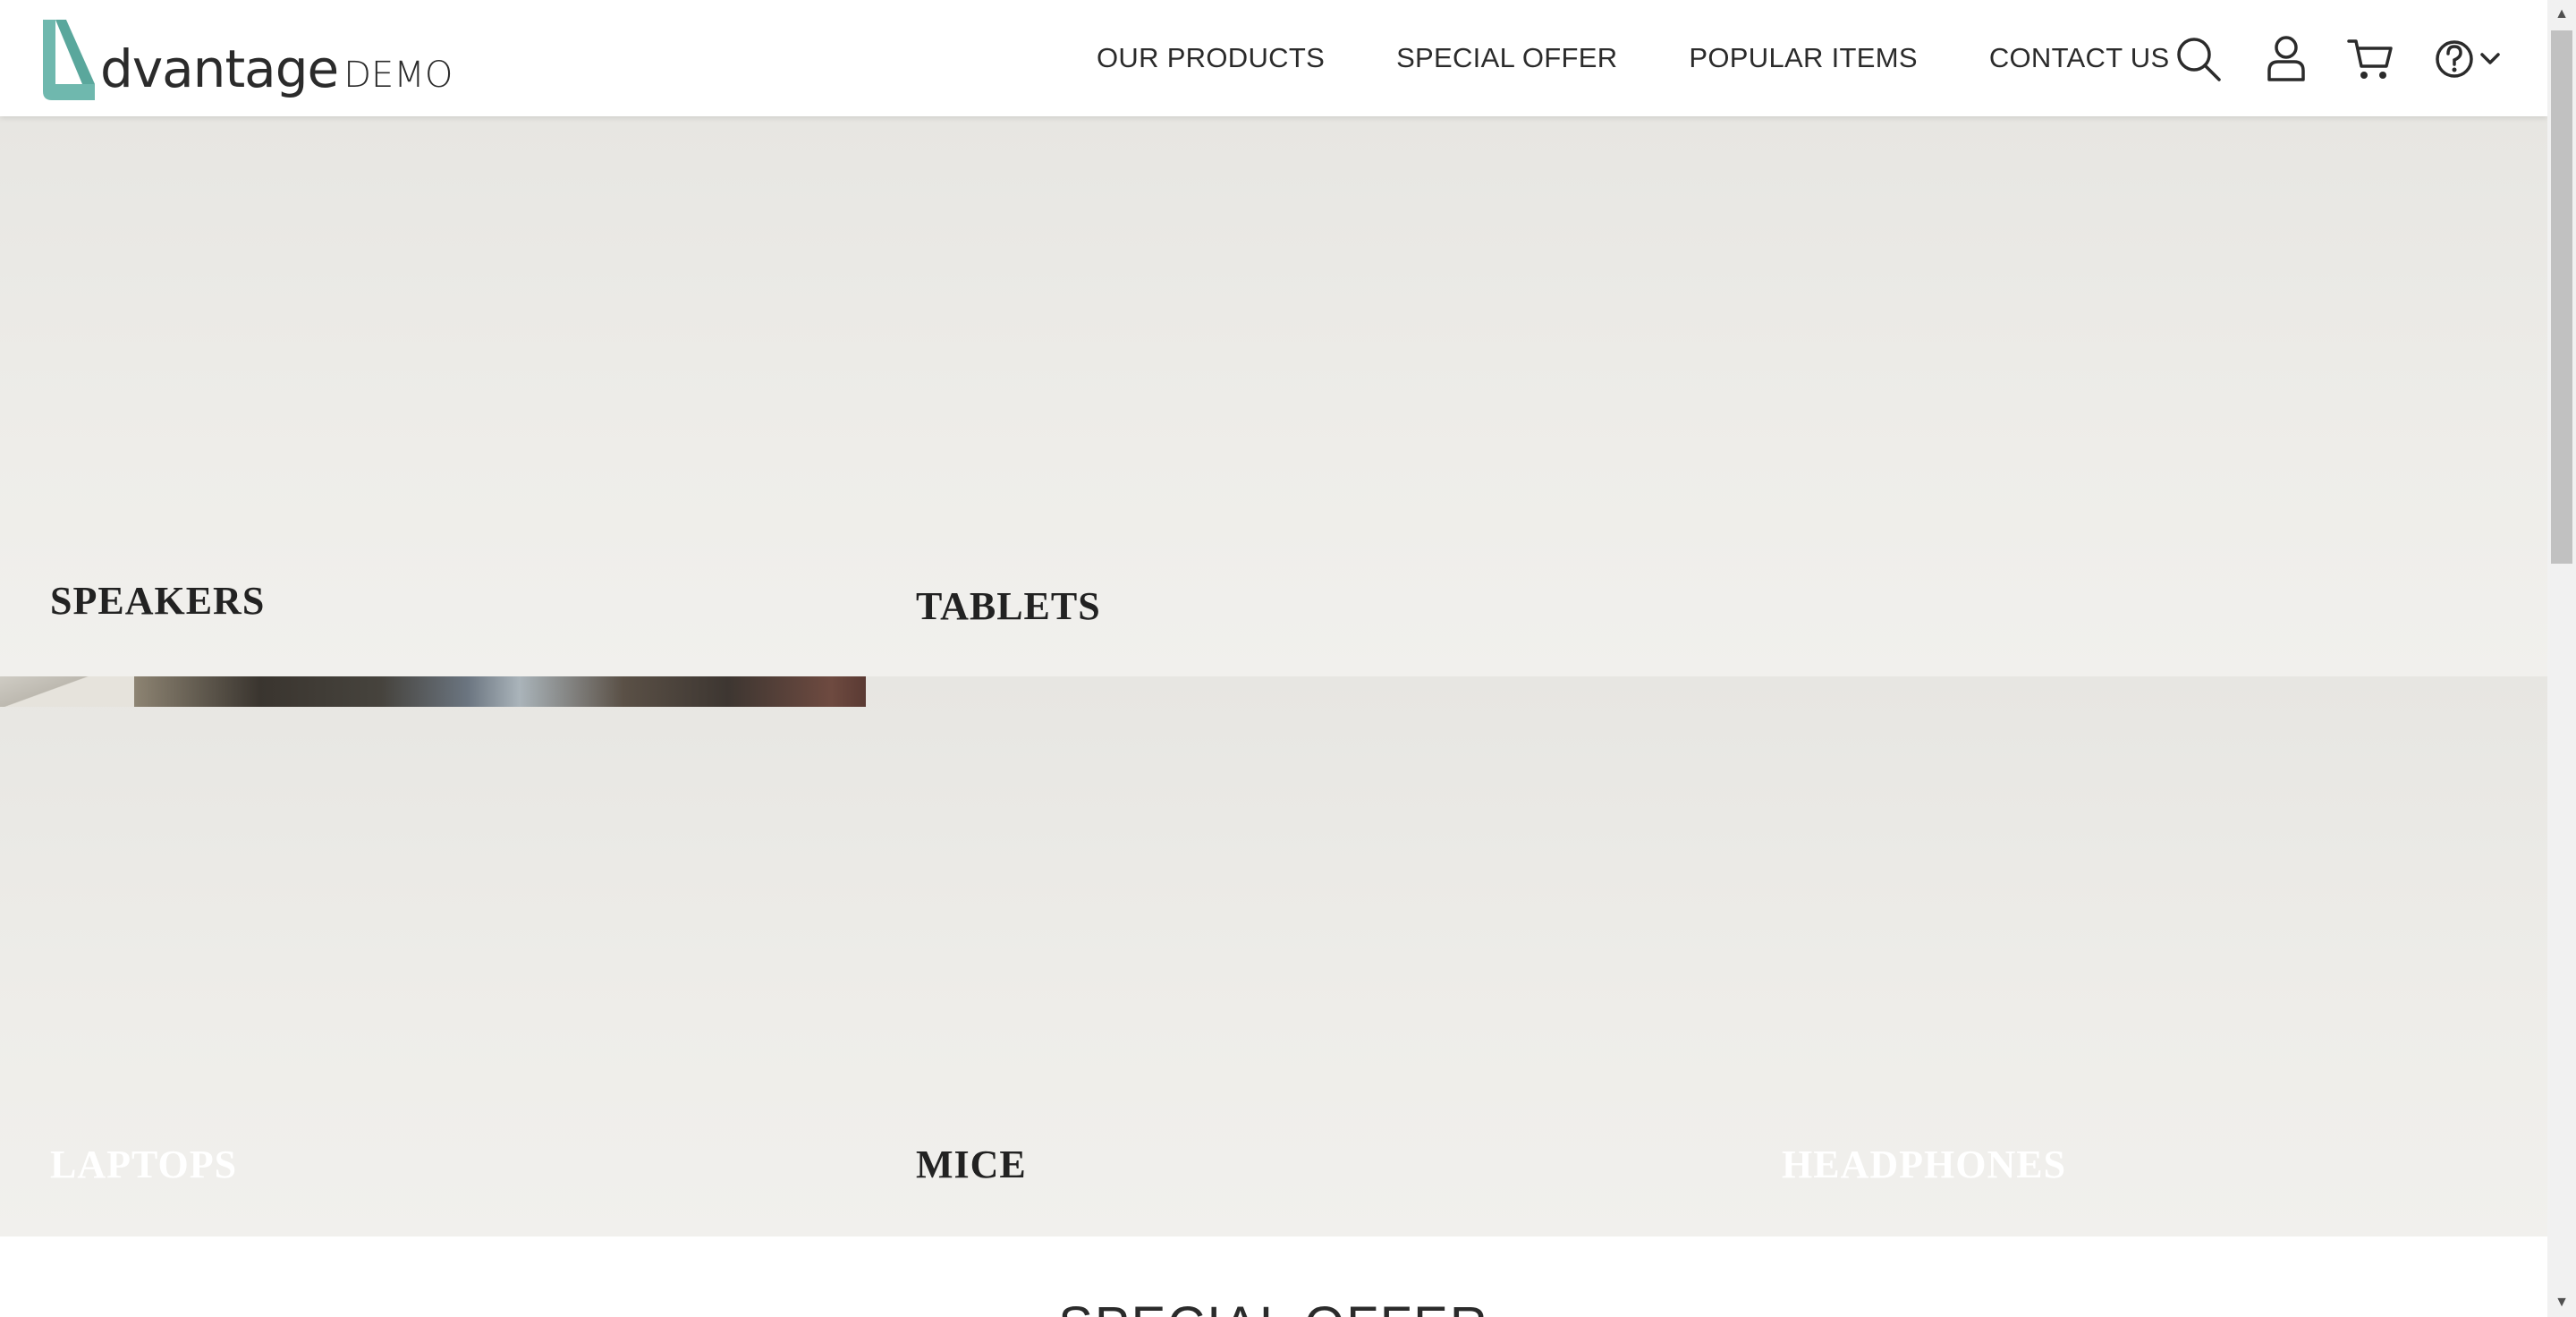 This screenshot has width=2576, height=1317. Describe the element at coordinates (1211, 58) in the screenshot. I see `nav-our-products: OUR PRODUCTS` at that location.